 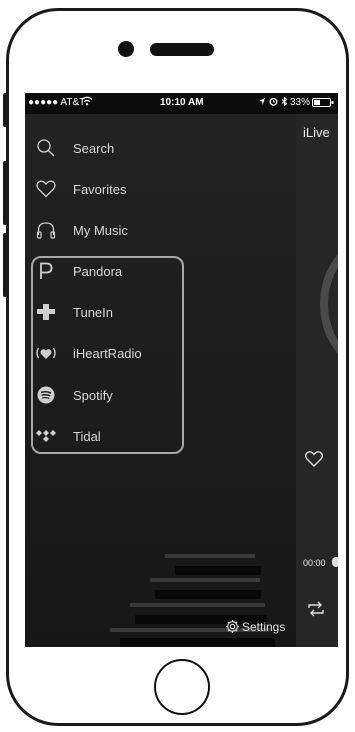 What do you see at coordinates (126, 49) in the screenshot?
I see `front-camera` at bounding box center [126, 49].